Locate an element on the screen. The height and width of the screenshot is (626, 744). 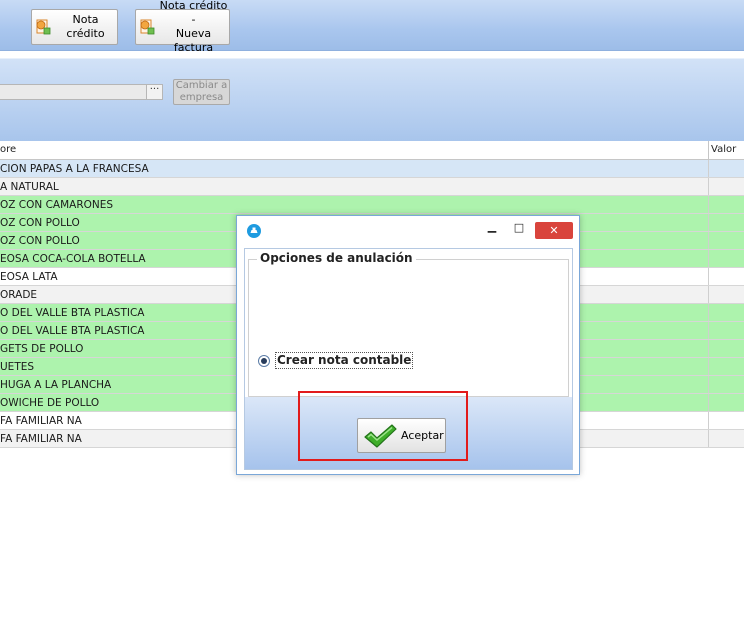
empresa-combo is located at coordinates (73, 92).